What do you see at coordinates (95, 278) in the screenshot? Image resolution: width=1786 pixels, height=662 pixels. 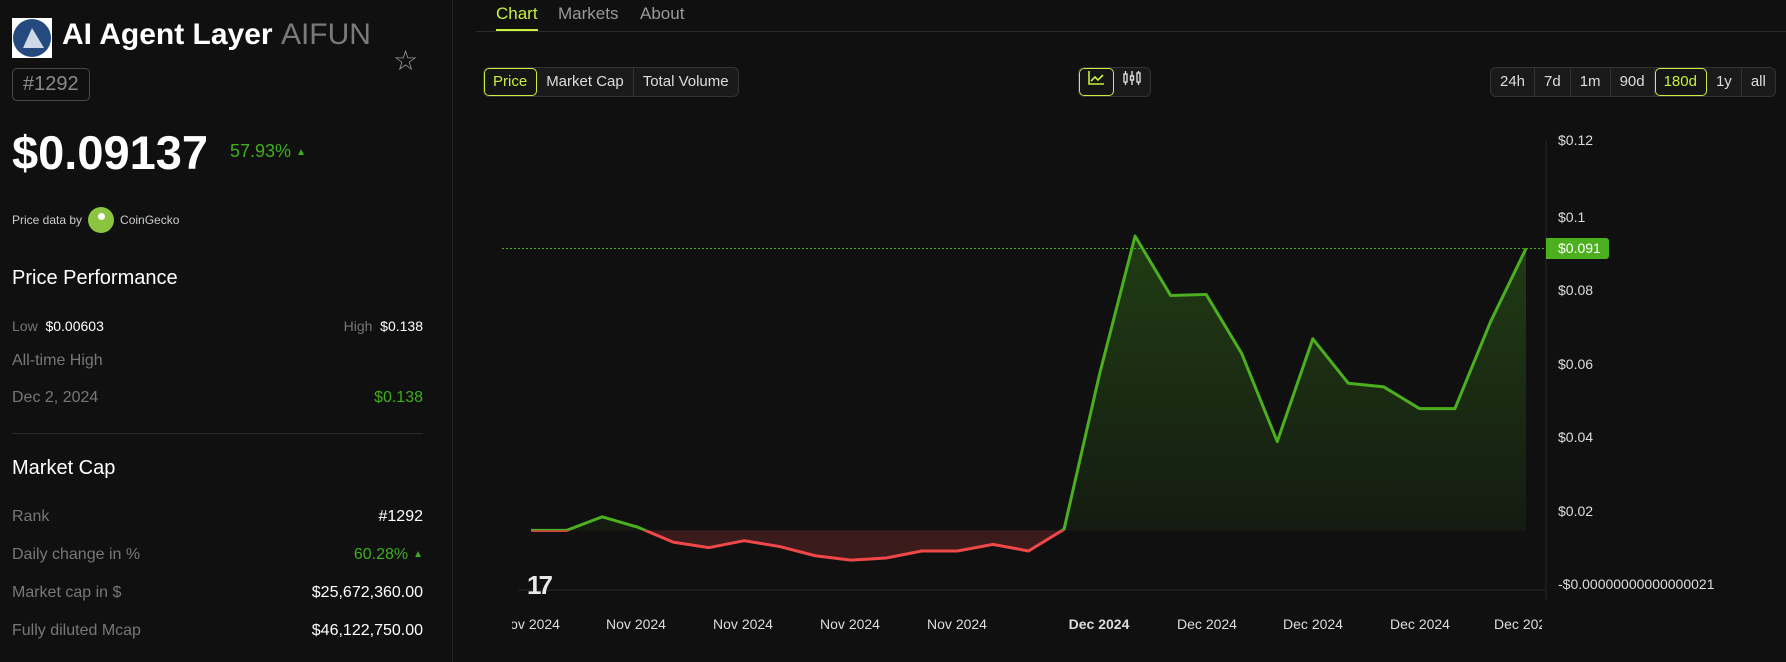 I see `price-performance-heading: Price Performance` at bounding box center [95, 278].